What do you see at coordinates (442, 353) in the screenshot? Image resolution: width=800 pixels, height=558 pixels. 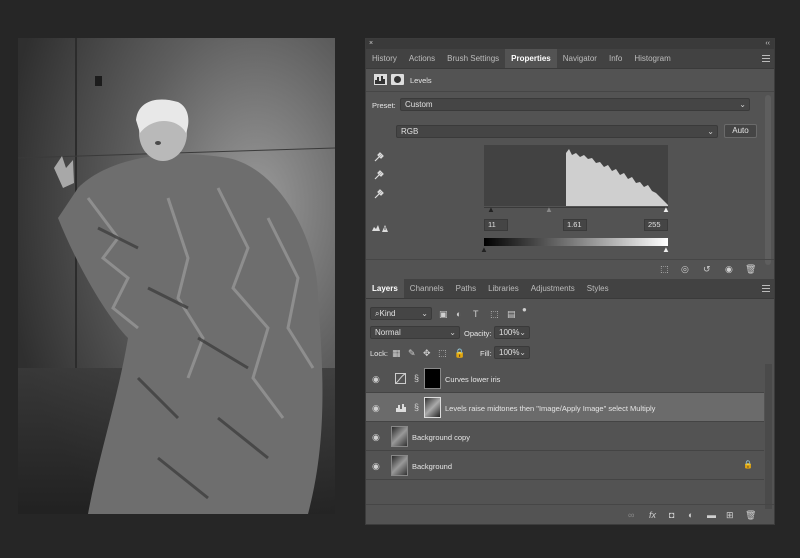 I see `lock-artboard-icon: ⬚` at bounding box center [442, 353].